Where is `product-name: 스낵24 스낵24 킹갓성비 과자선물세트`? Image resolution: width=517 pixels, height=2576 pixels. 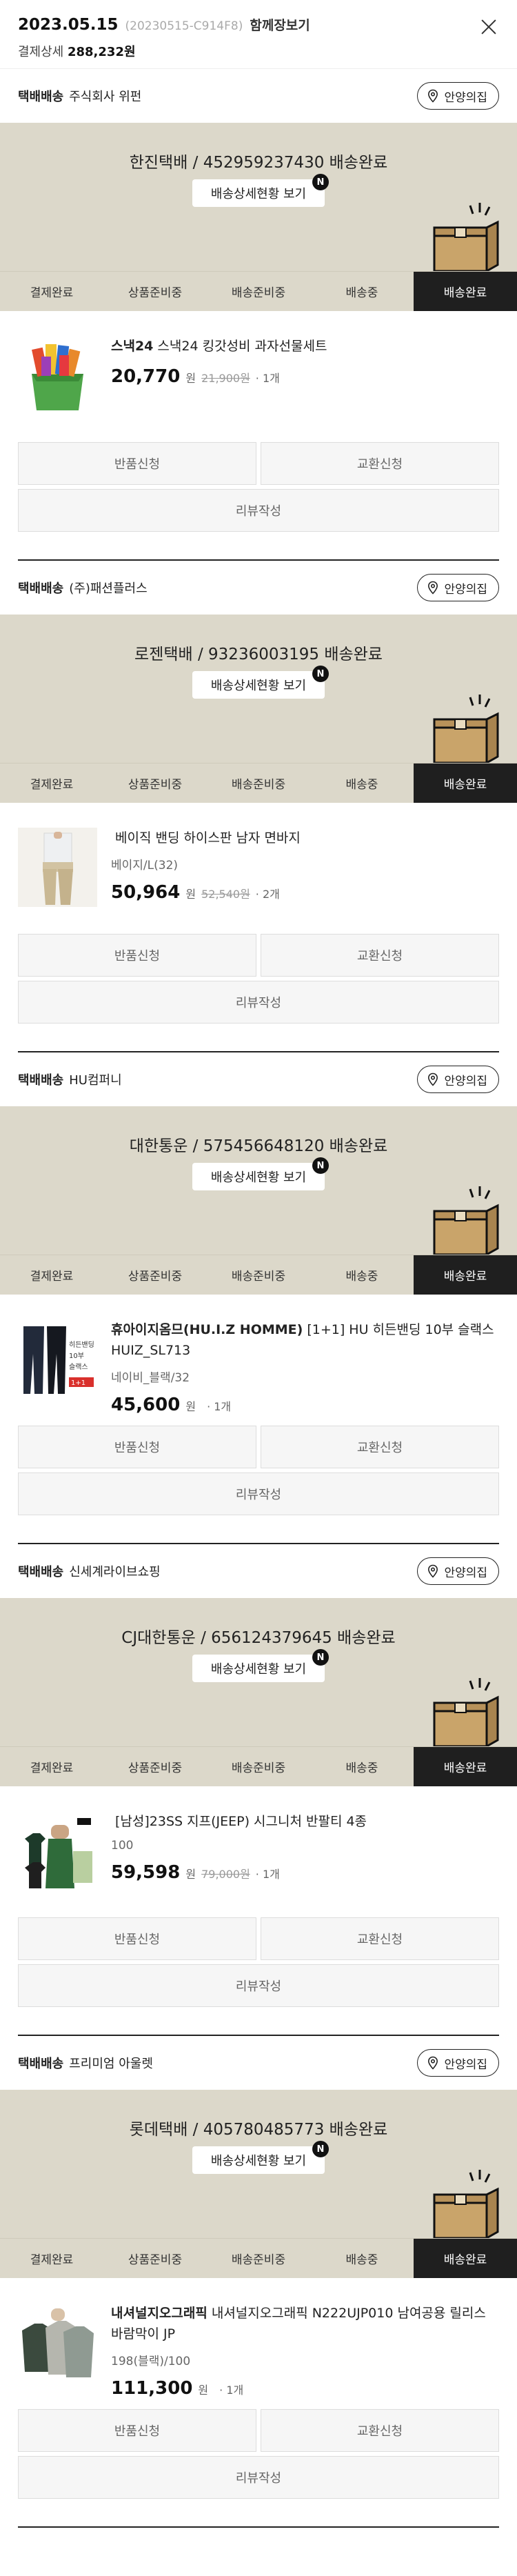 product-name: 스낵24 스낵24 킹갓성비 과자선물세트 is located at coordinates (305, 346).